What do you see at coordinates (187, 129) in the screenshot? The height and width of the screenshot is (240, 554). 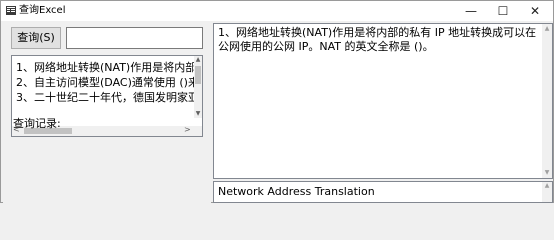 I see `scroll-right-icon: >` at bounding box center [187, 129].